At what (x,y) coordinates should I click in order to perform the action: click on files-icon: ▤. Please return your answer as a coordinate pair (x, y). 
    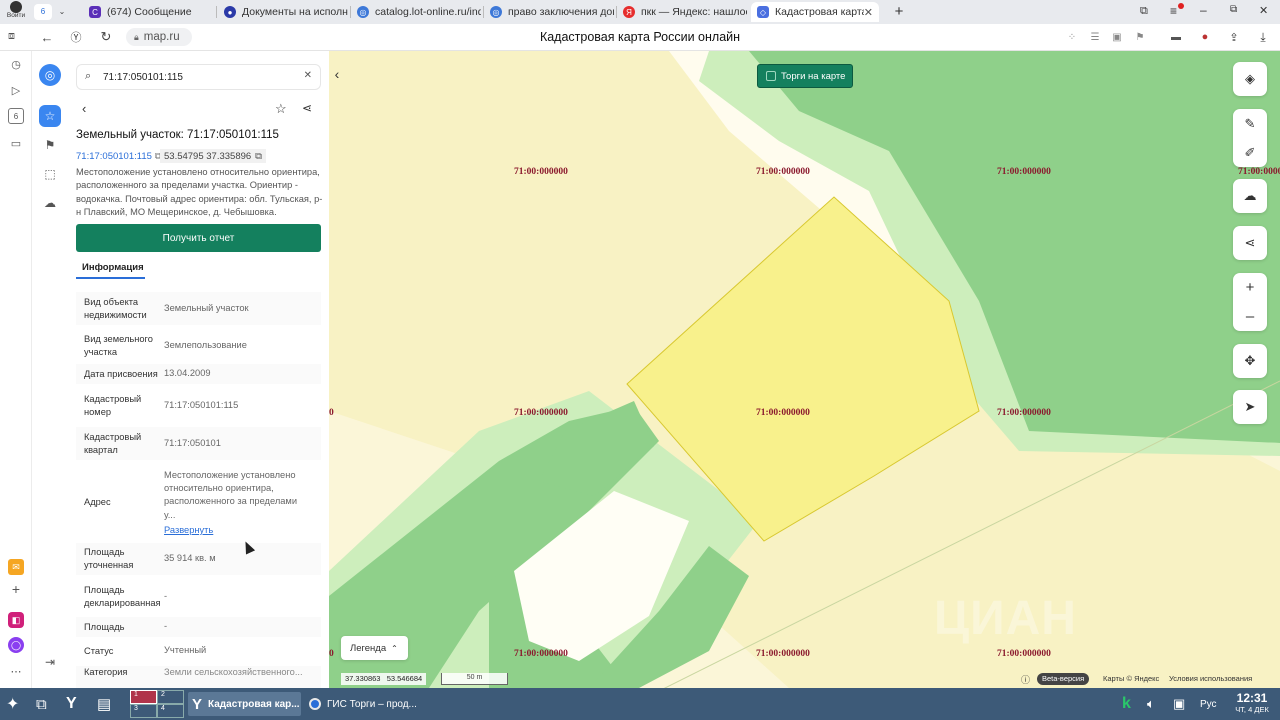
    Looking at the image, I should click on (104, 704).